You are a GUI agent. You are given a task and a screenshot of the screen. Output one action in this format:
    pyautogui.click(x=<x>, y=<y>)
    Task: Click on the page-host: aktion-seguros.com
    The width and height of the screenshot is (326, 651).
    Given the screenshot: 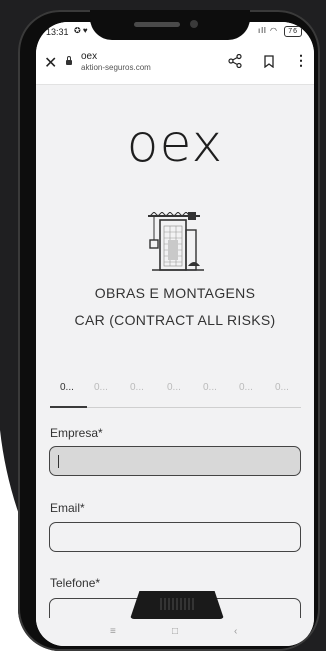 What is the action you would take?
    pyautogui.click(x=116, y=67)
    